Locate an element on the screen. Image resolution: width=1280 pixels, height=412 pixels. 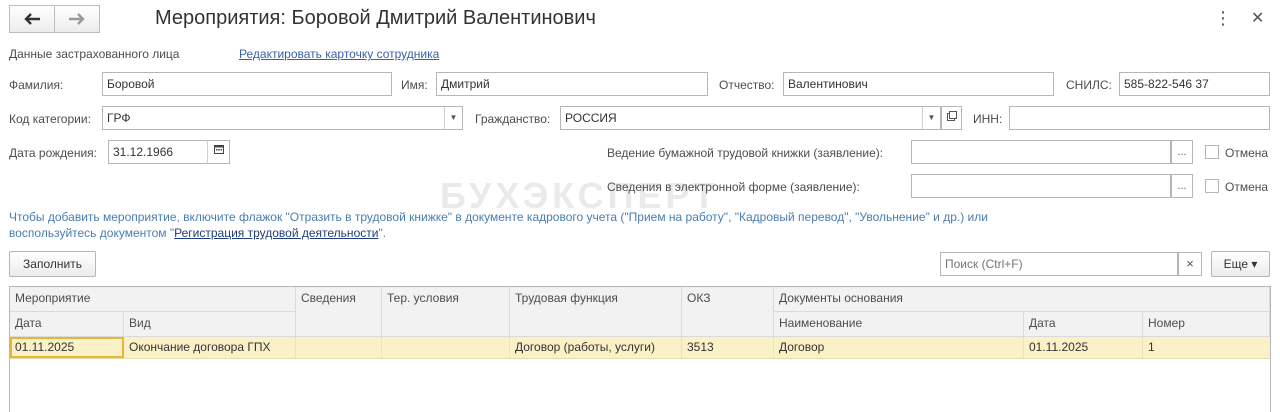
citizenship-select: РОССИЯ ▼ is located at coordinates (750, 118).